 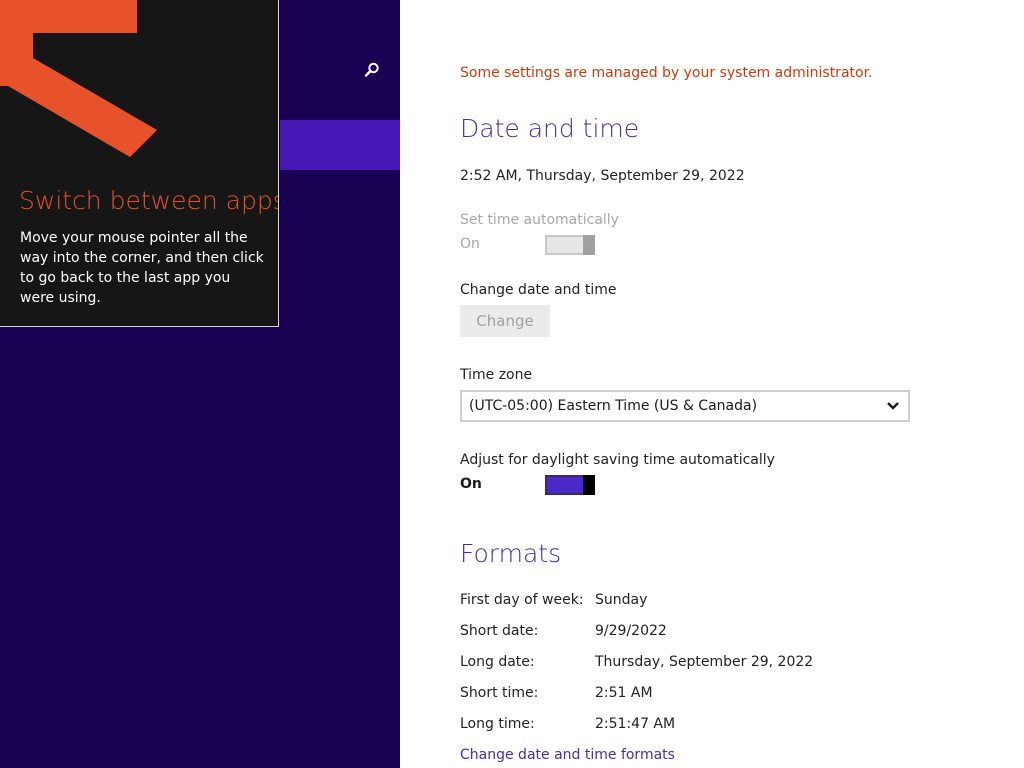 I want to click on set-time-auto-state: On, so click(x=470, y=244).